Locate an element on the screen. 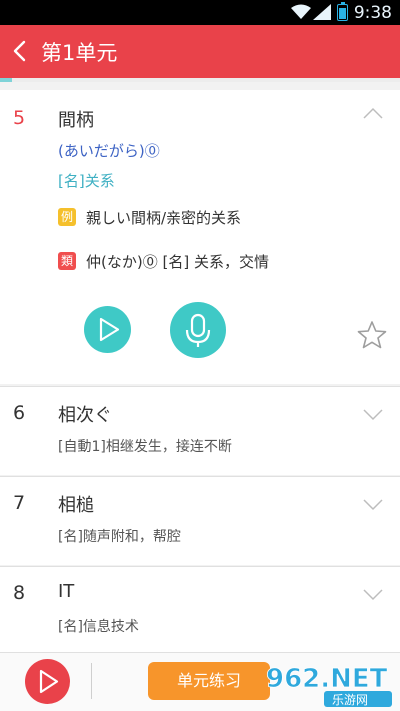 The image size is (400, 711). entry-number: 5 is located at coordinates (19, 118).